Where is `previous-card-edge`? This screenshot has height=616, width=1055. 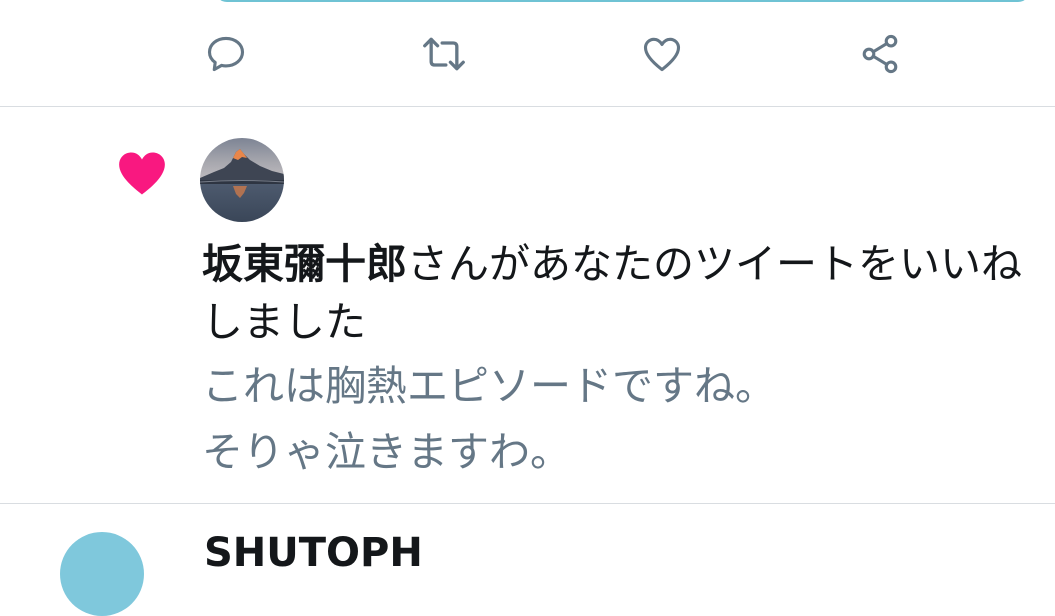 previous-card-edge is located at coordinates (622, 1).